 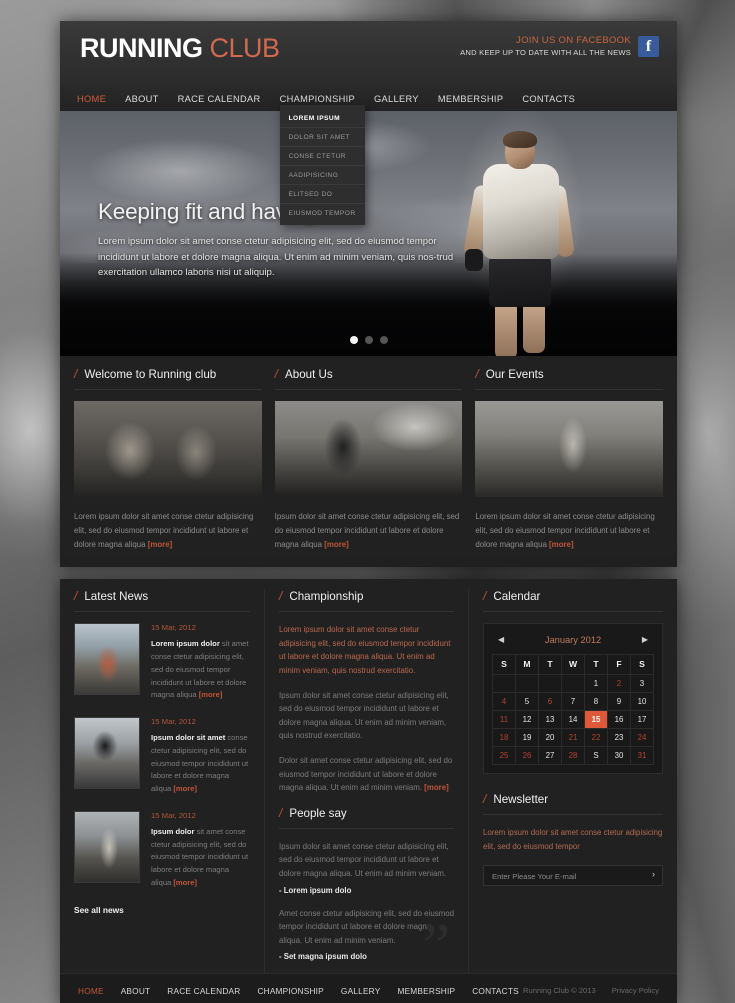 I want to click on dropdown-item-eiusmod-tempor: EIUSMOD TEMPOR, so click(x=322, y=213).